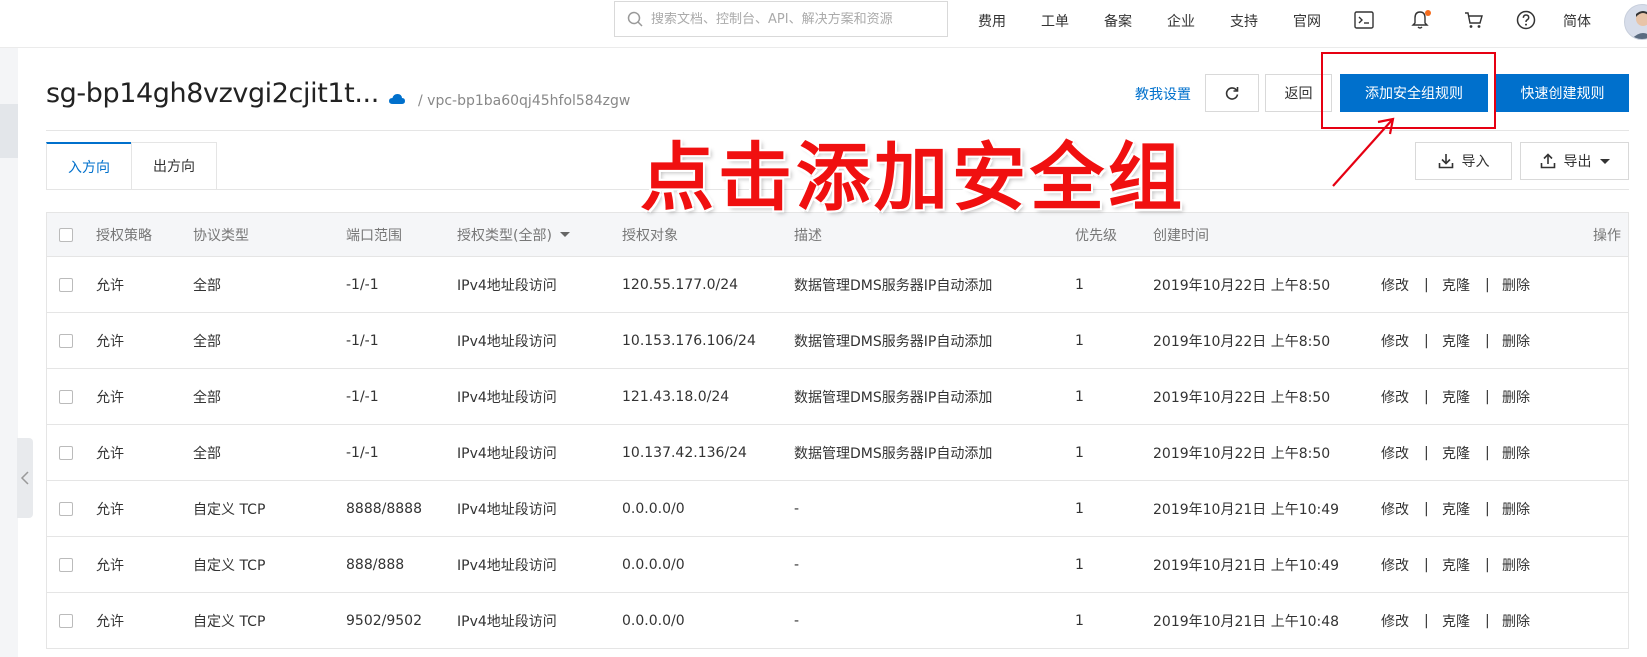  Describe the element at coordinates (1181, 21) in the screenshot. I see `nav-enterprise: 企业` at that location.